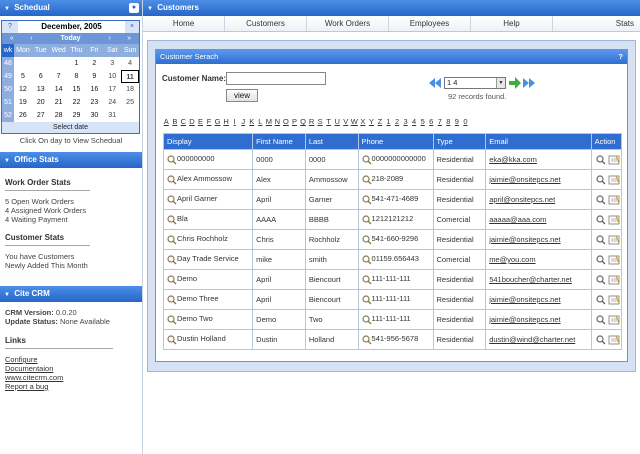 This screenshot has height=454, width=640. Describe the element at coordinates (59, 102) in the screenshot. I see `calendar-day: 21` at that location.